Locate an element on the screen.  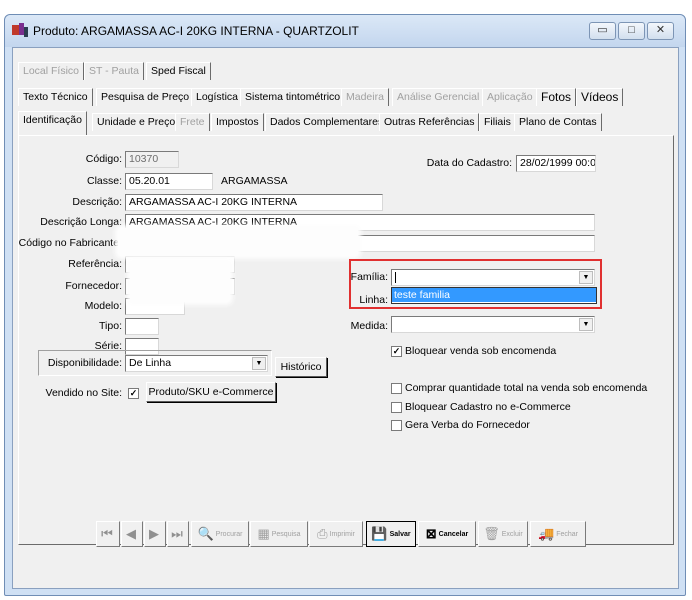
minimize-button: ▭ is located at coordinates (602, 31).